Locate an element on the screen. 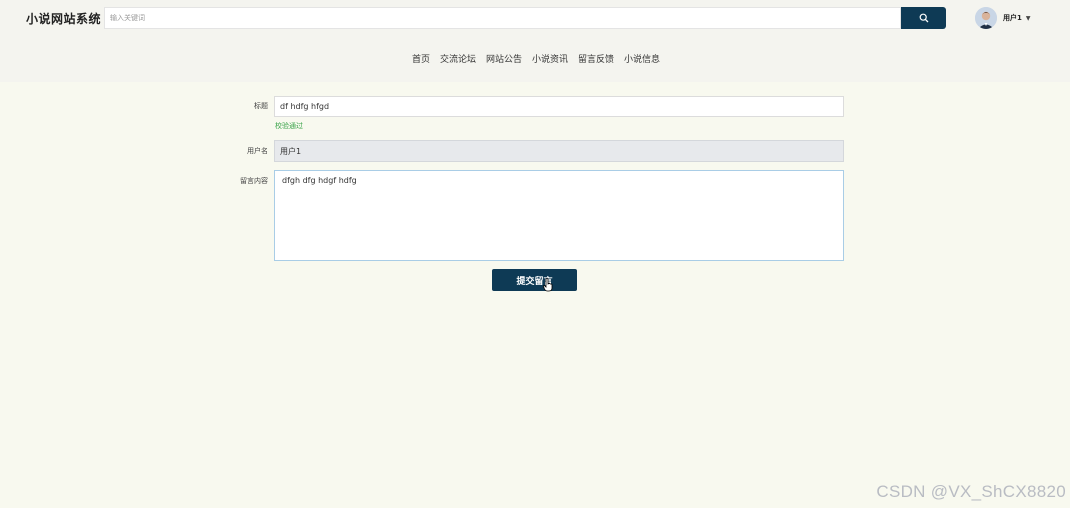 The height and width of the screenshot is (508, 1070). title-validation-text: 校验通过 is located at coordinates (289, 126).